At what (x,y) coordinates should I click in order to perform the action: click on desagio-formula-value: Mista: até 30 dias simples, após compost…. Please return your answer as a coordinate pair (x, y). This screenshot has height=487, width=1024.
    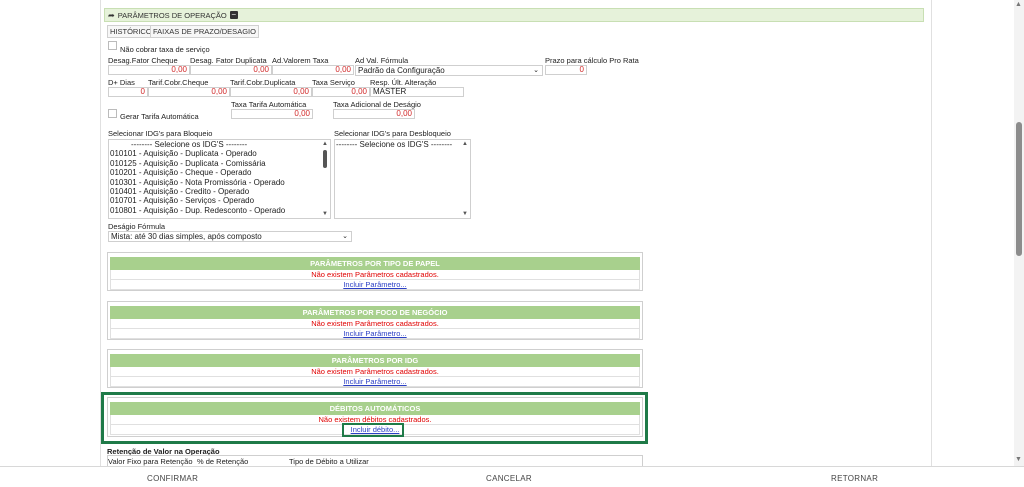
    Looking at the image, I should click on (186, 236).